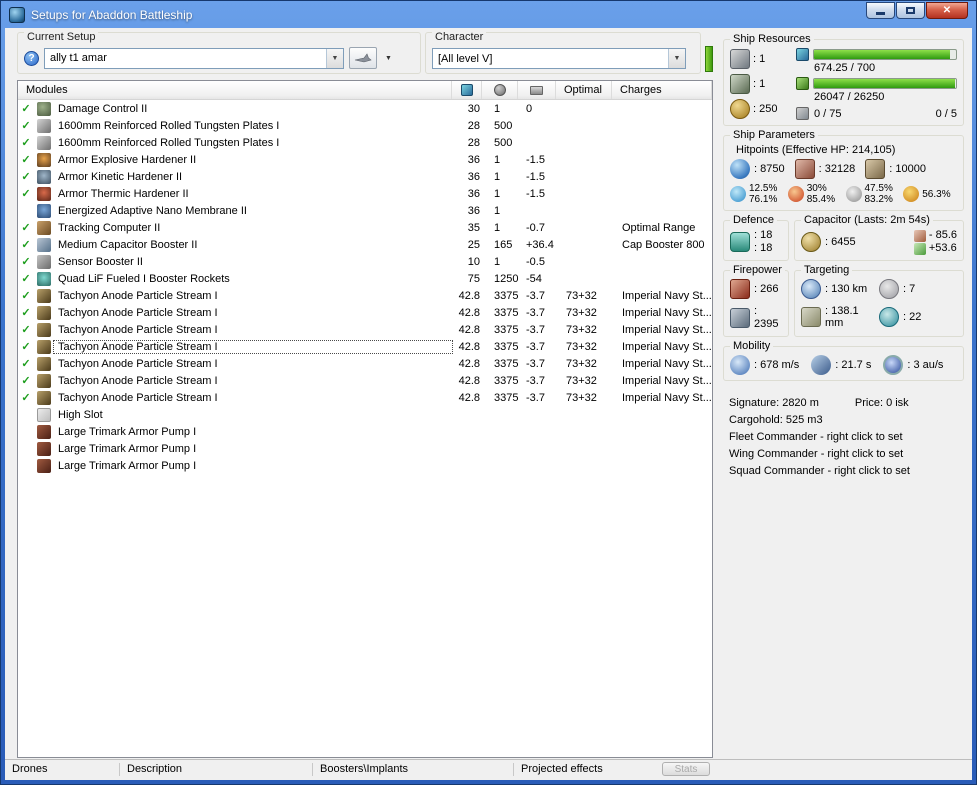  Describe the element at coordinates (738, 194) in the screenshot. I see `em-resist-icon` at that location.